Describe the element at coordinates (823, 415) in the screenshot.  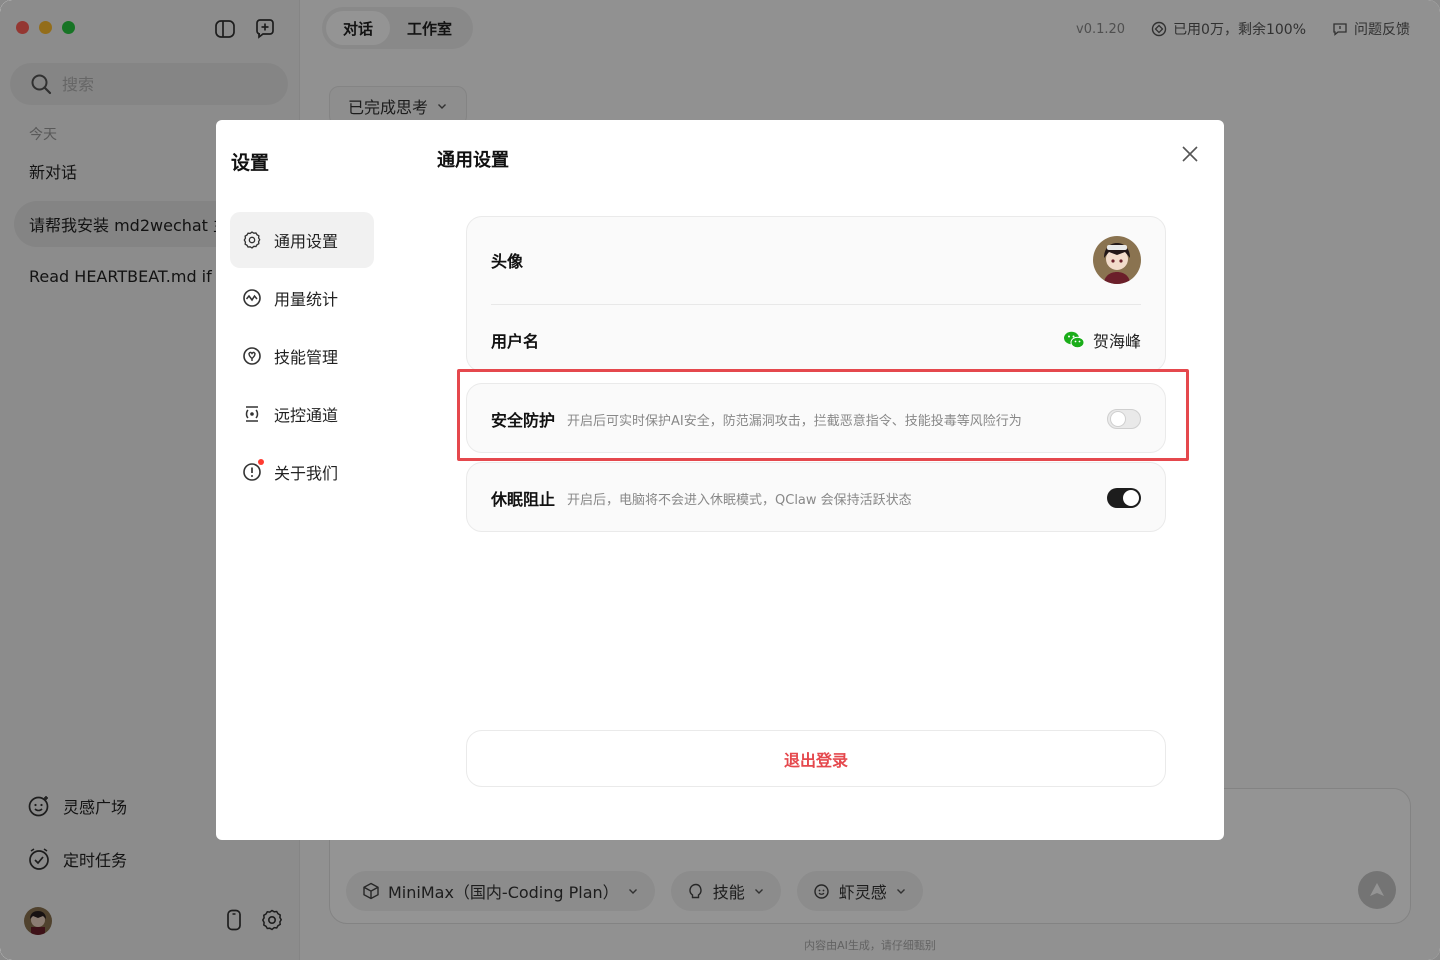
I see `highlight-box` at that location.